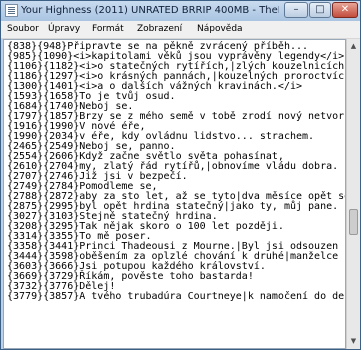 The height and width of the screenshot is (350, 361). Describe the element at coordinates (353, 194) in the screenshot. I see `vertical-scrollbar: ▲ ▼` at that location.